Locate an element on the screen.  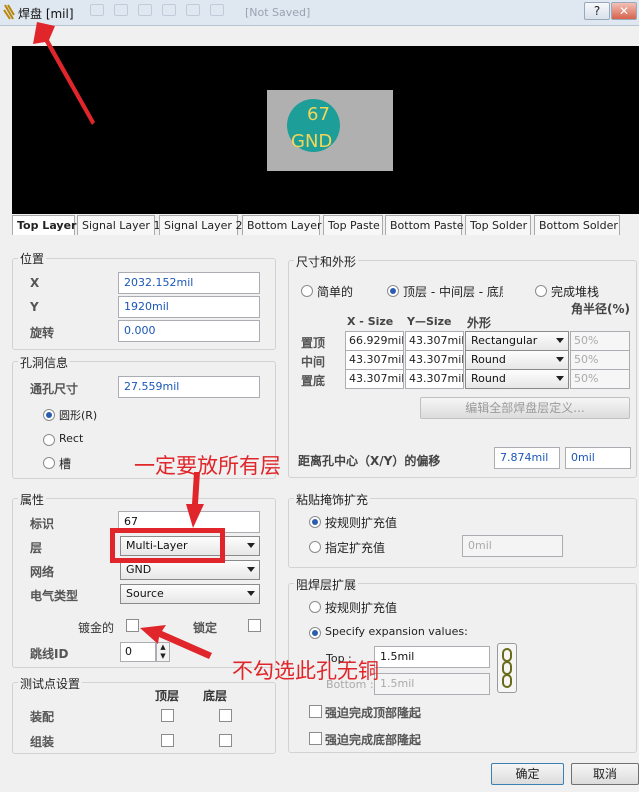
arrow-to-title is located at coordinates (64, 73).